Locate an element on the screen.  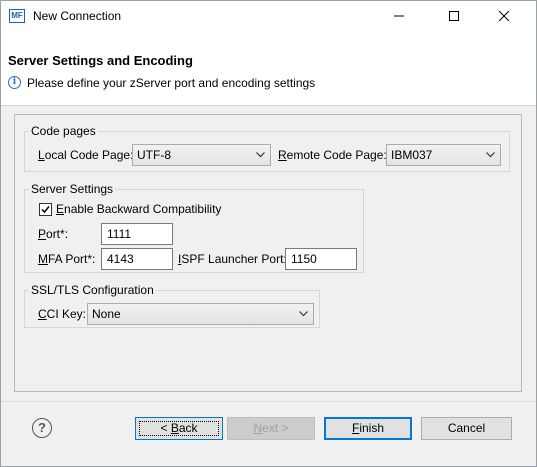
local-code-page-label-text: ocal Code Page: is located at coordinates (89, 155).